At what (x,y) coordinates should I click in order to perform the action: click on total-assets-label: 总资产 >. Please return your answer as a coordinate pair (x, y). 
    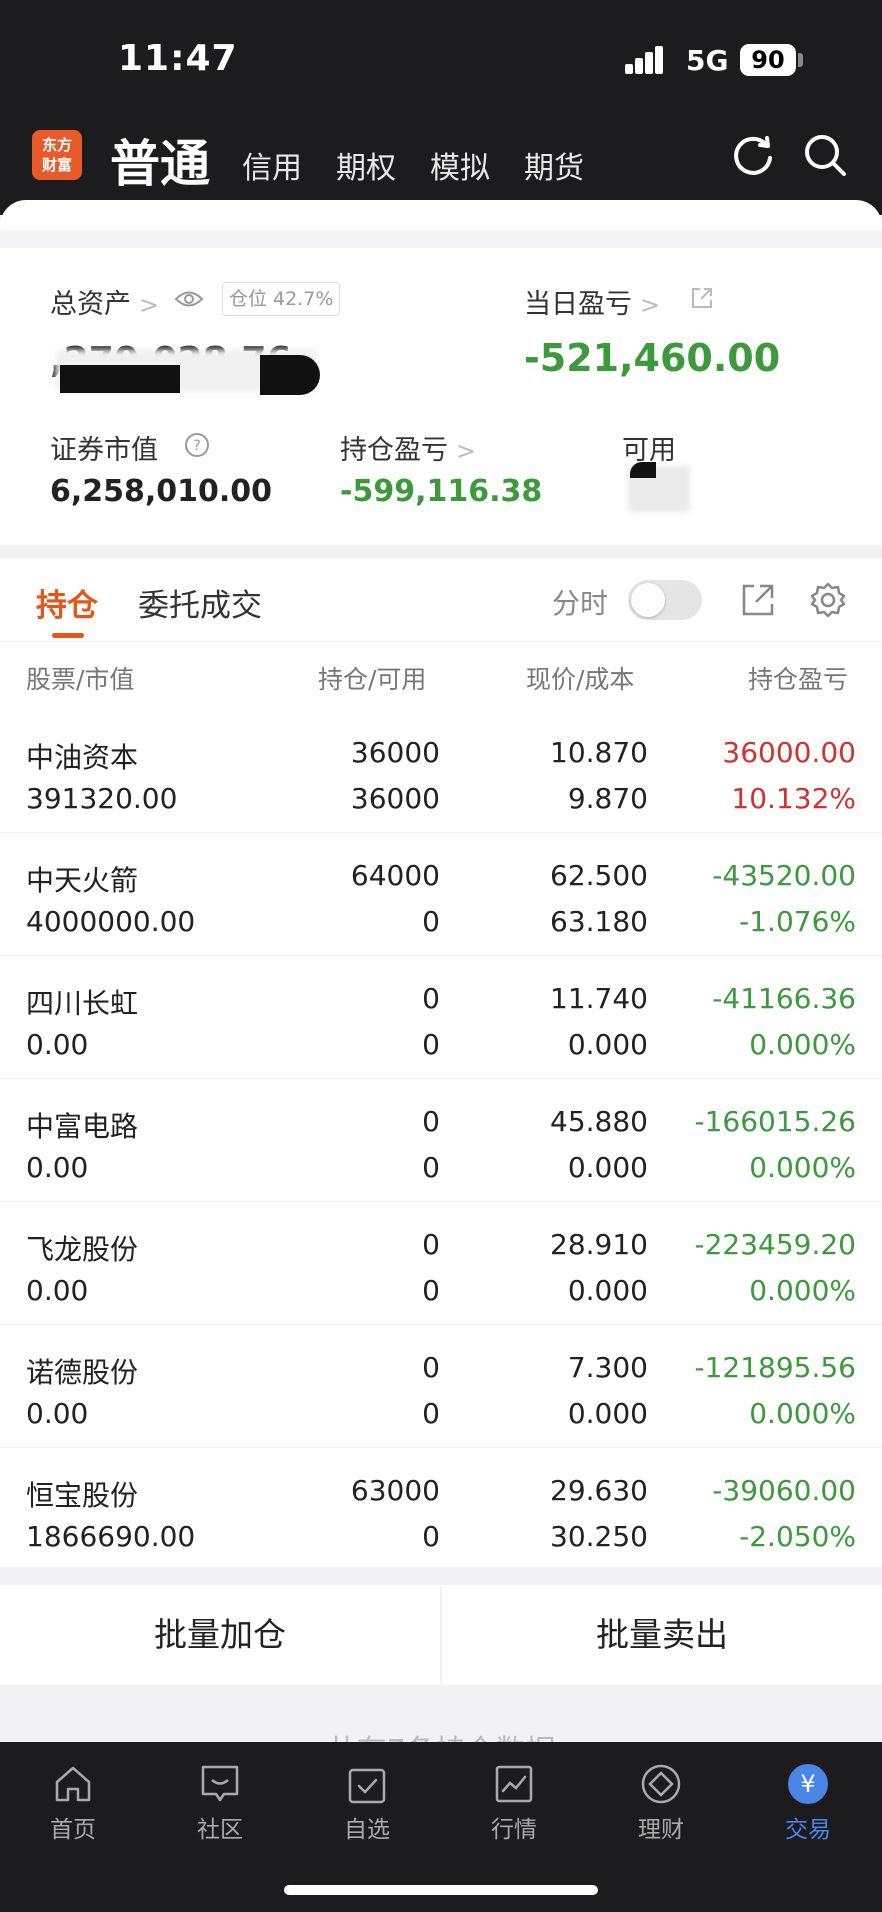
    Looking at the image, I should click on (104, 301).